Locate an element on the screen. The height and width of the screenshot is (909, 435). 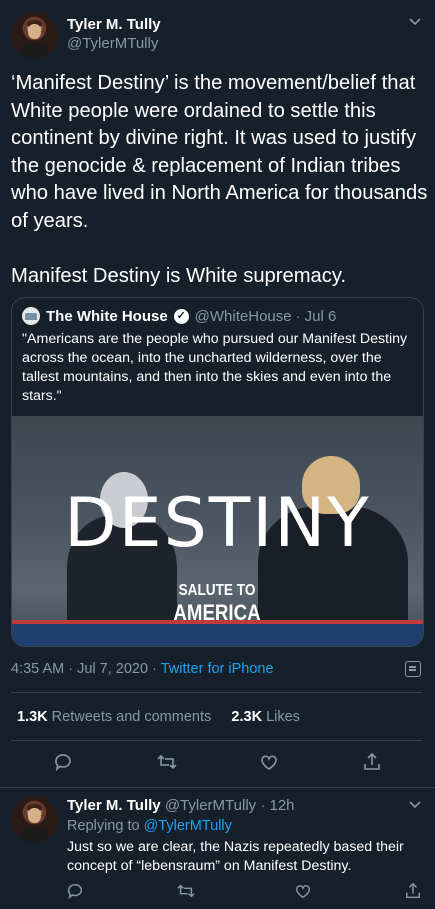
salute-logo-line2: AMERICA is located at coordinates (217, 612).